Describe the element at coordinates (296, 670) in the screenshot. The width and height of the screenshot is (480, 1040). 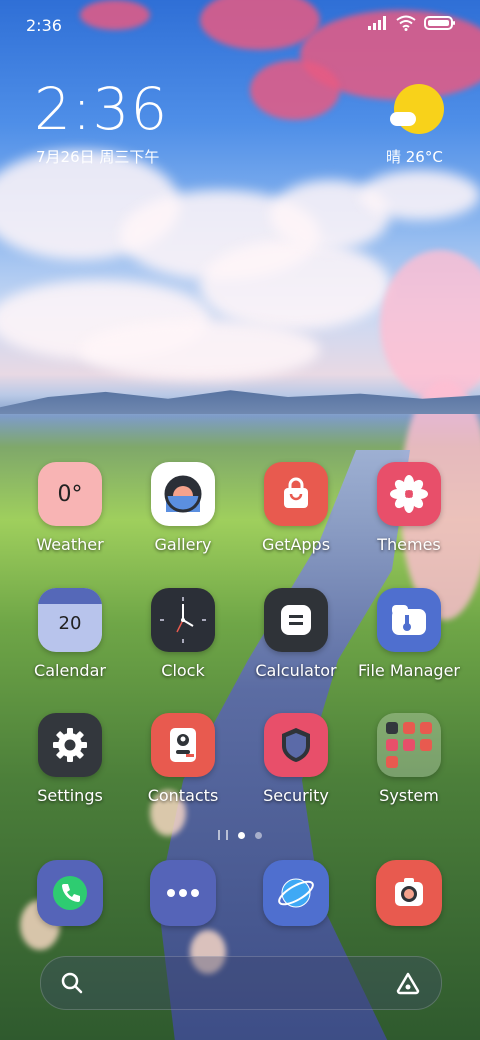
I see `app-label: Calculator` at that location.